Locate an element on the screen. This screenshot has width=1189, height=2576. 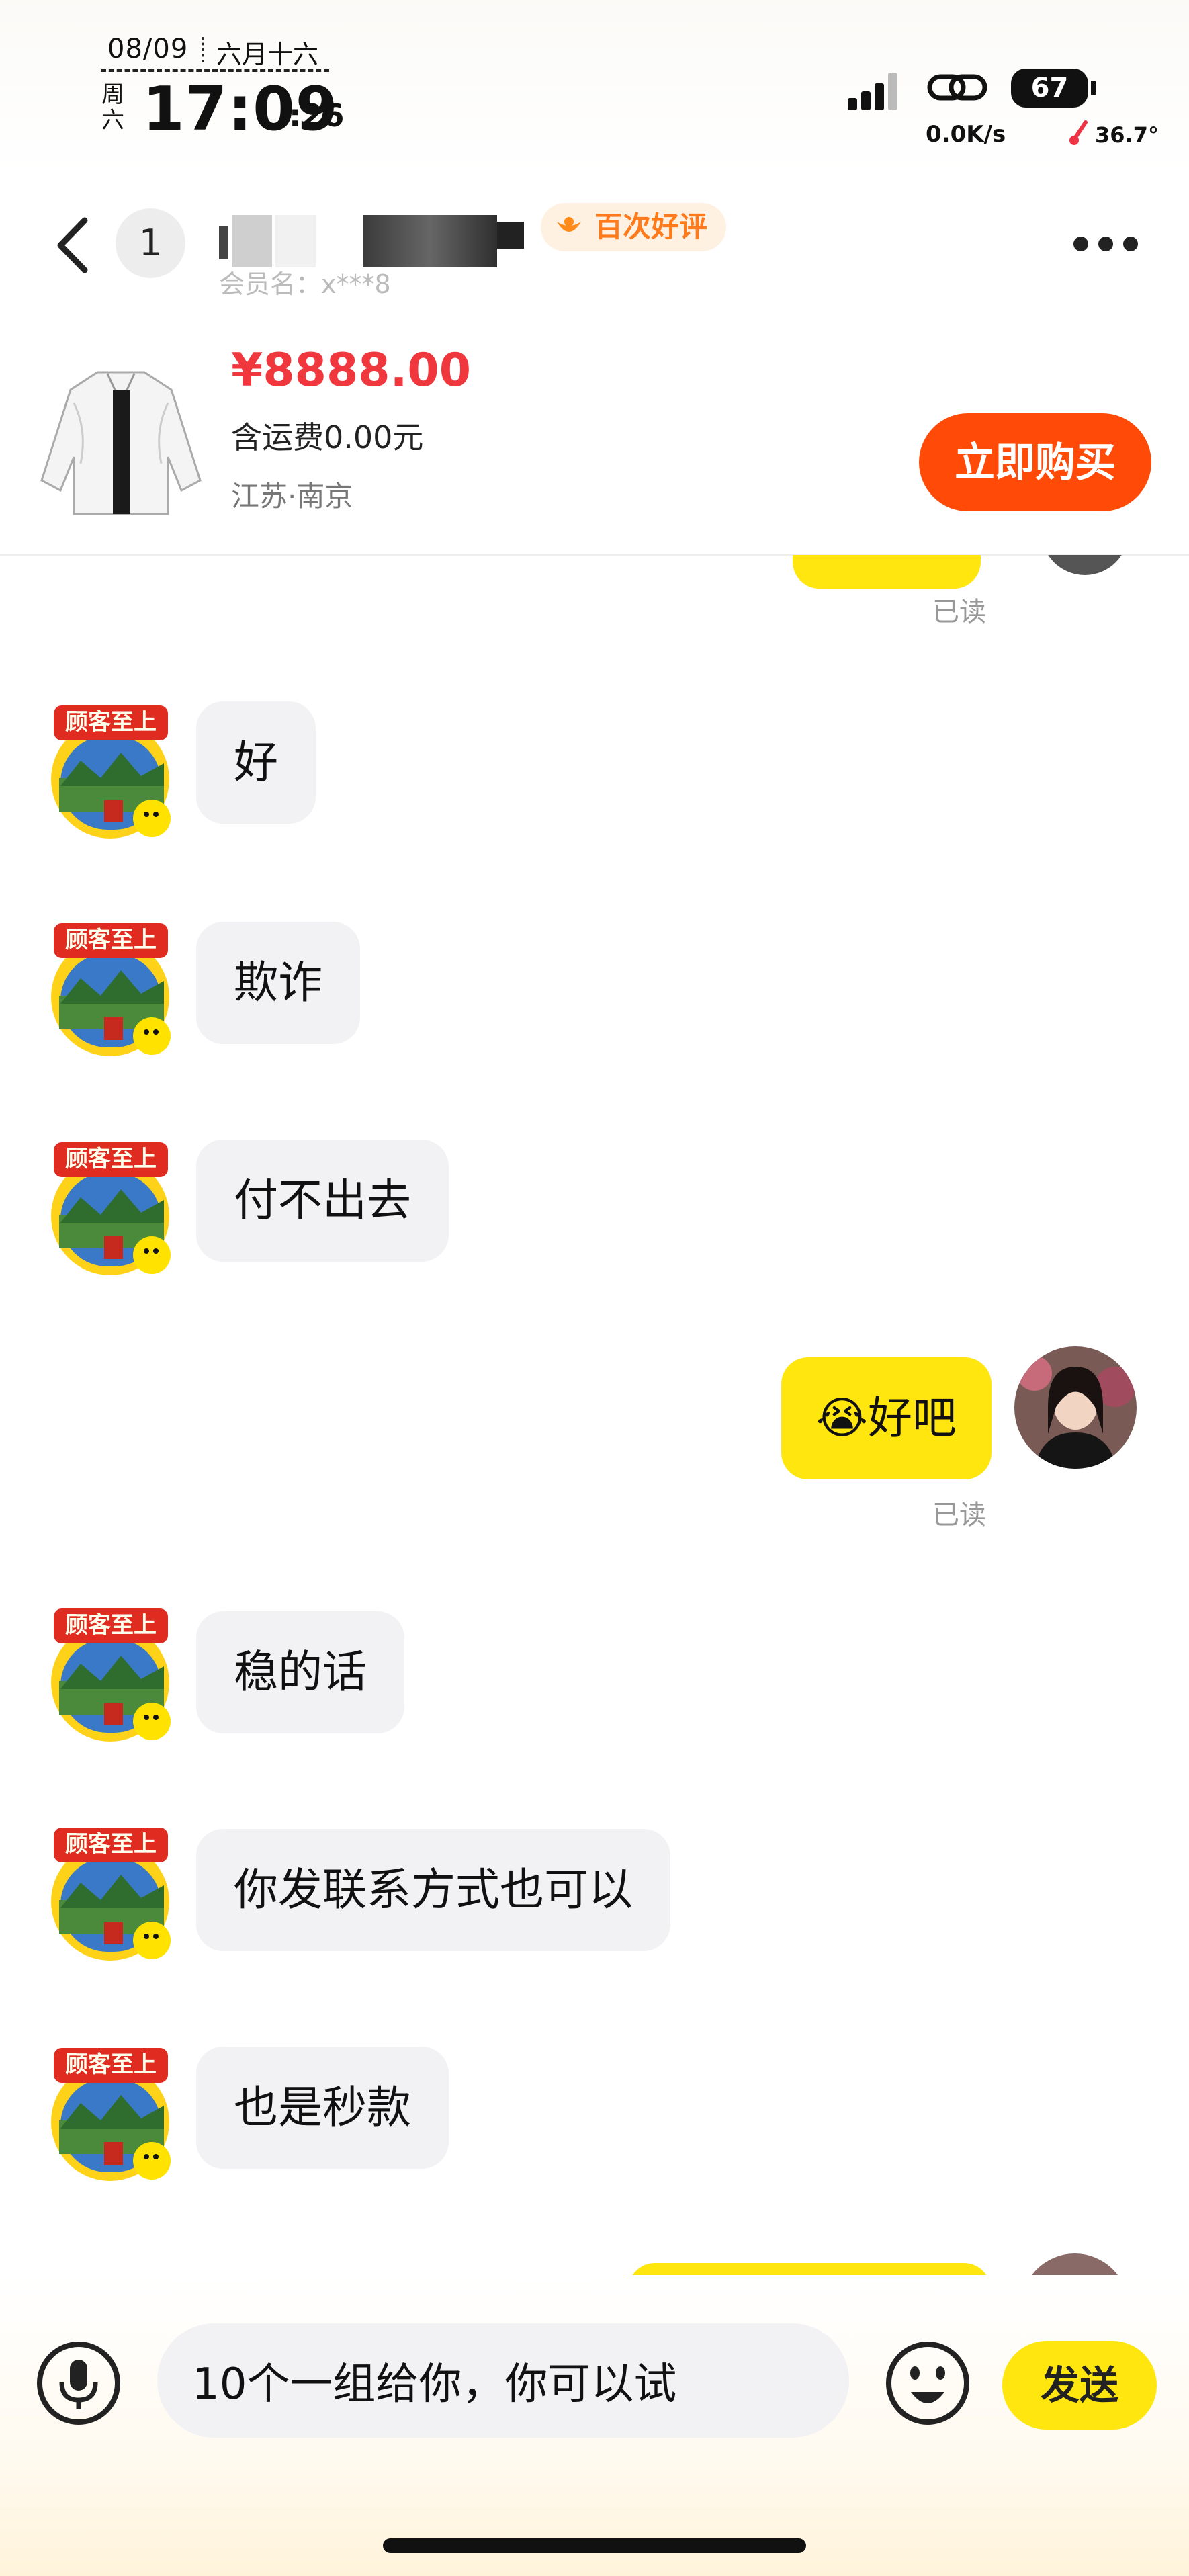
more-dots-icon is located at coordinates (1105, 245).